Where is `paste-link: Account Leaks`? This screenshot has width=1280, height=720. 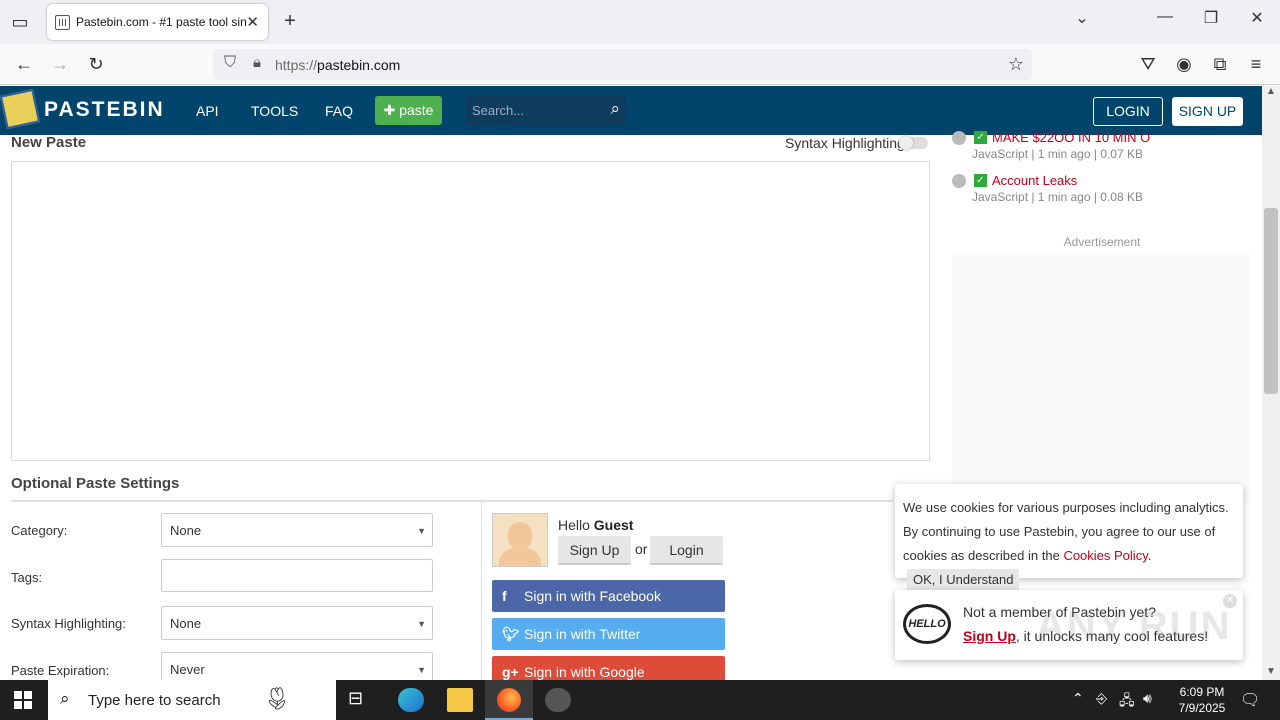
paste-link: Account Leaks is located at coordinates (1034, 180).